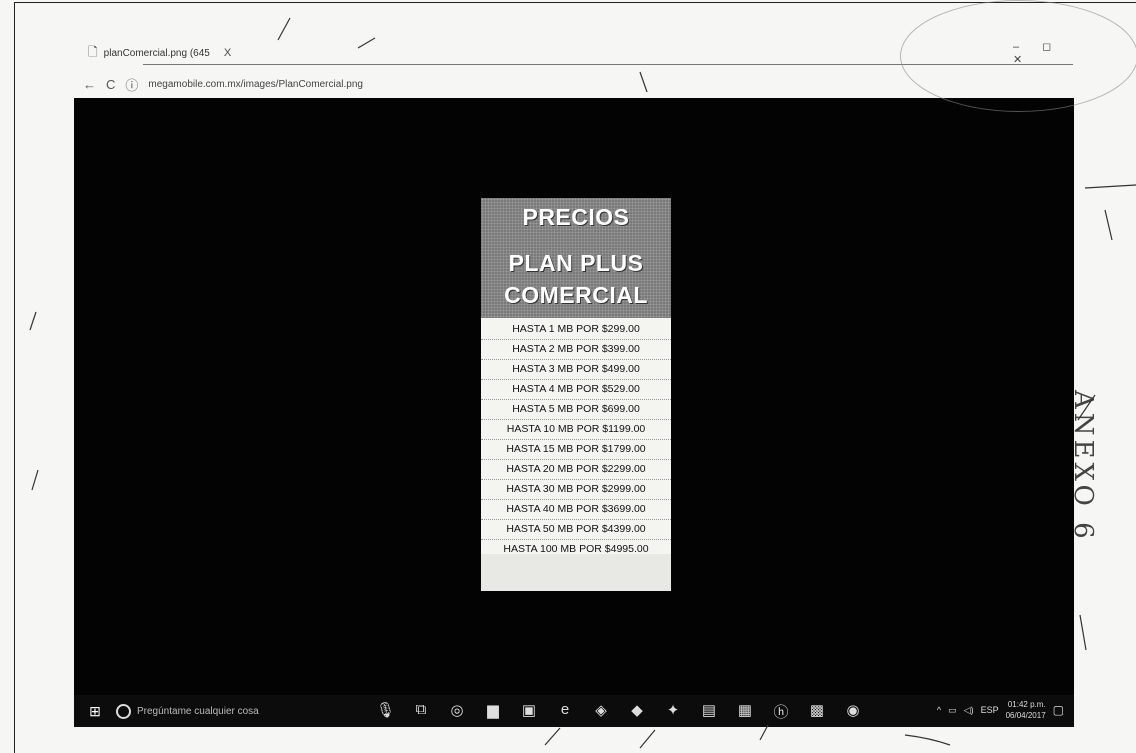 The height and width of the screenshot is (753, 1136). I want to click on app-icon: ◆, so click(637, 711).